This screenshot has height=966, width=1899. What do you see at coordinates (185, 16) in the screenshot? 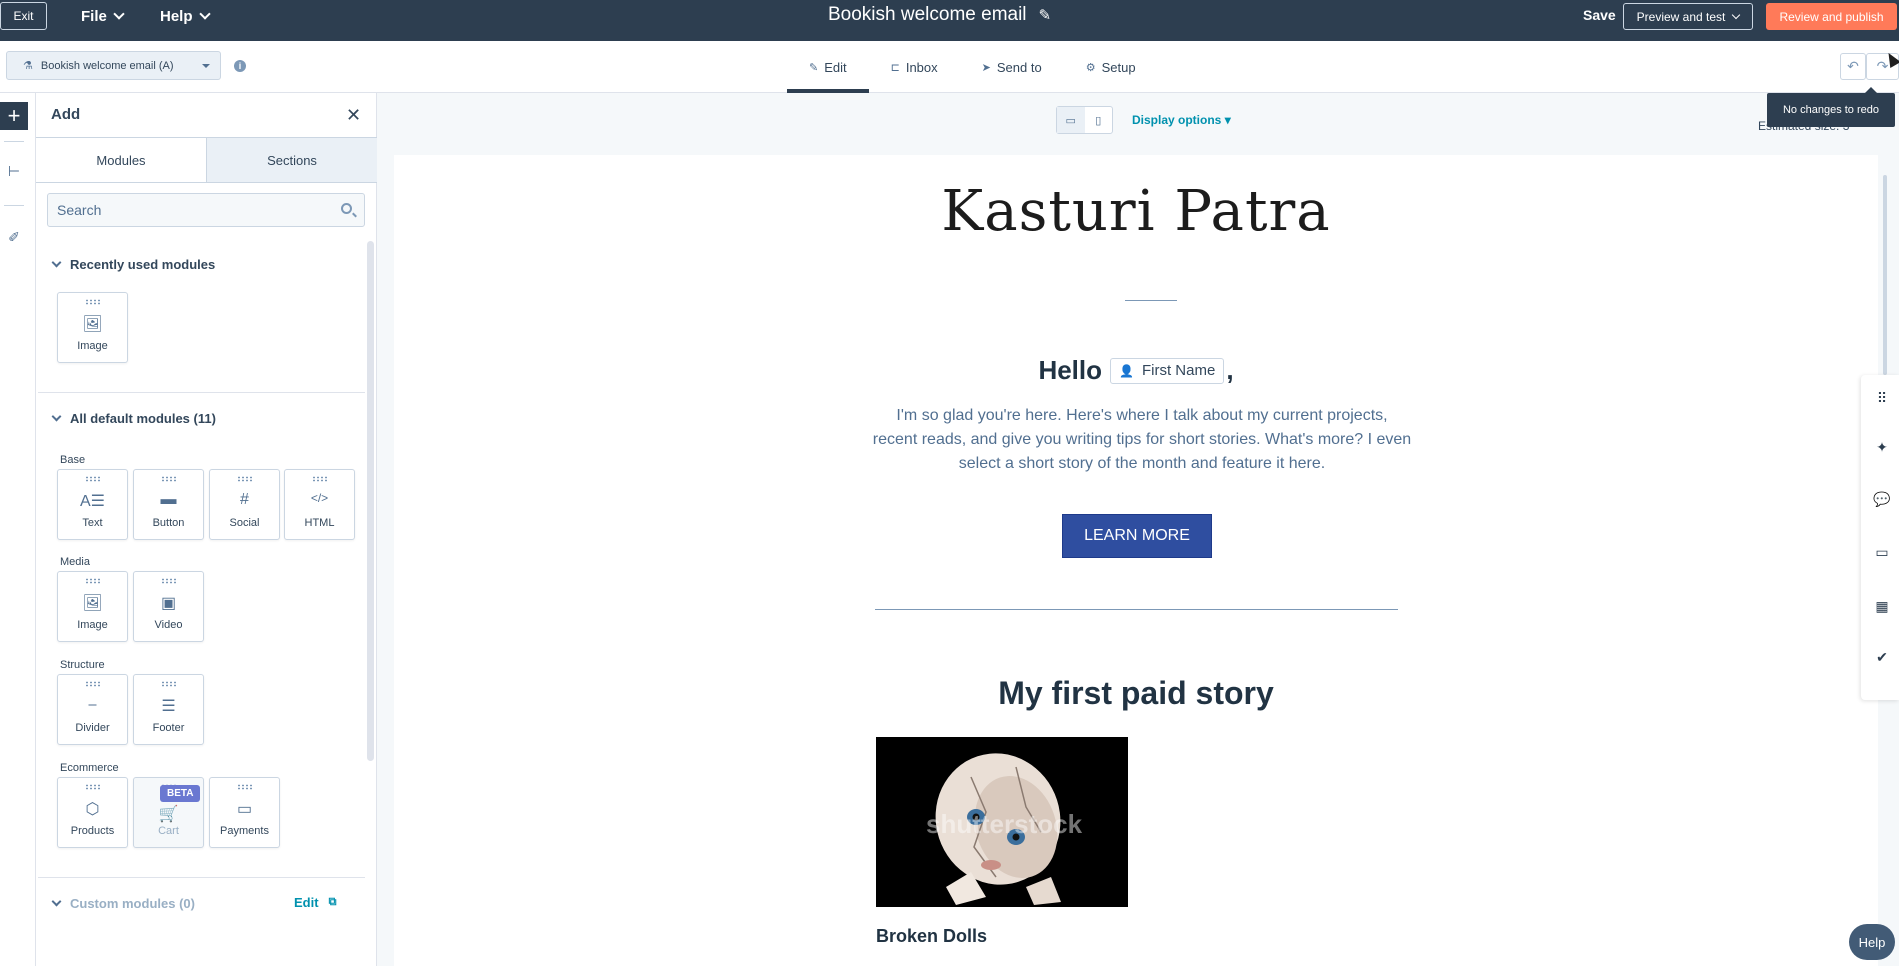
I see `help-menu: Help` at bounding box center [185, 16].